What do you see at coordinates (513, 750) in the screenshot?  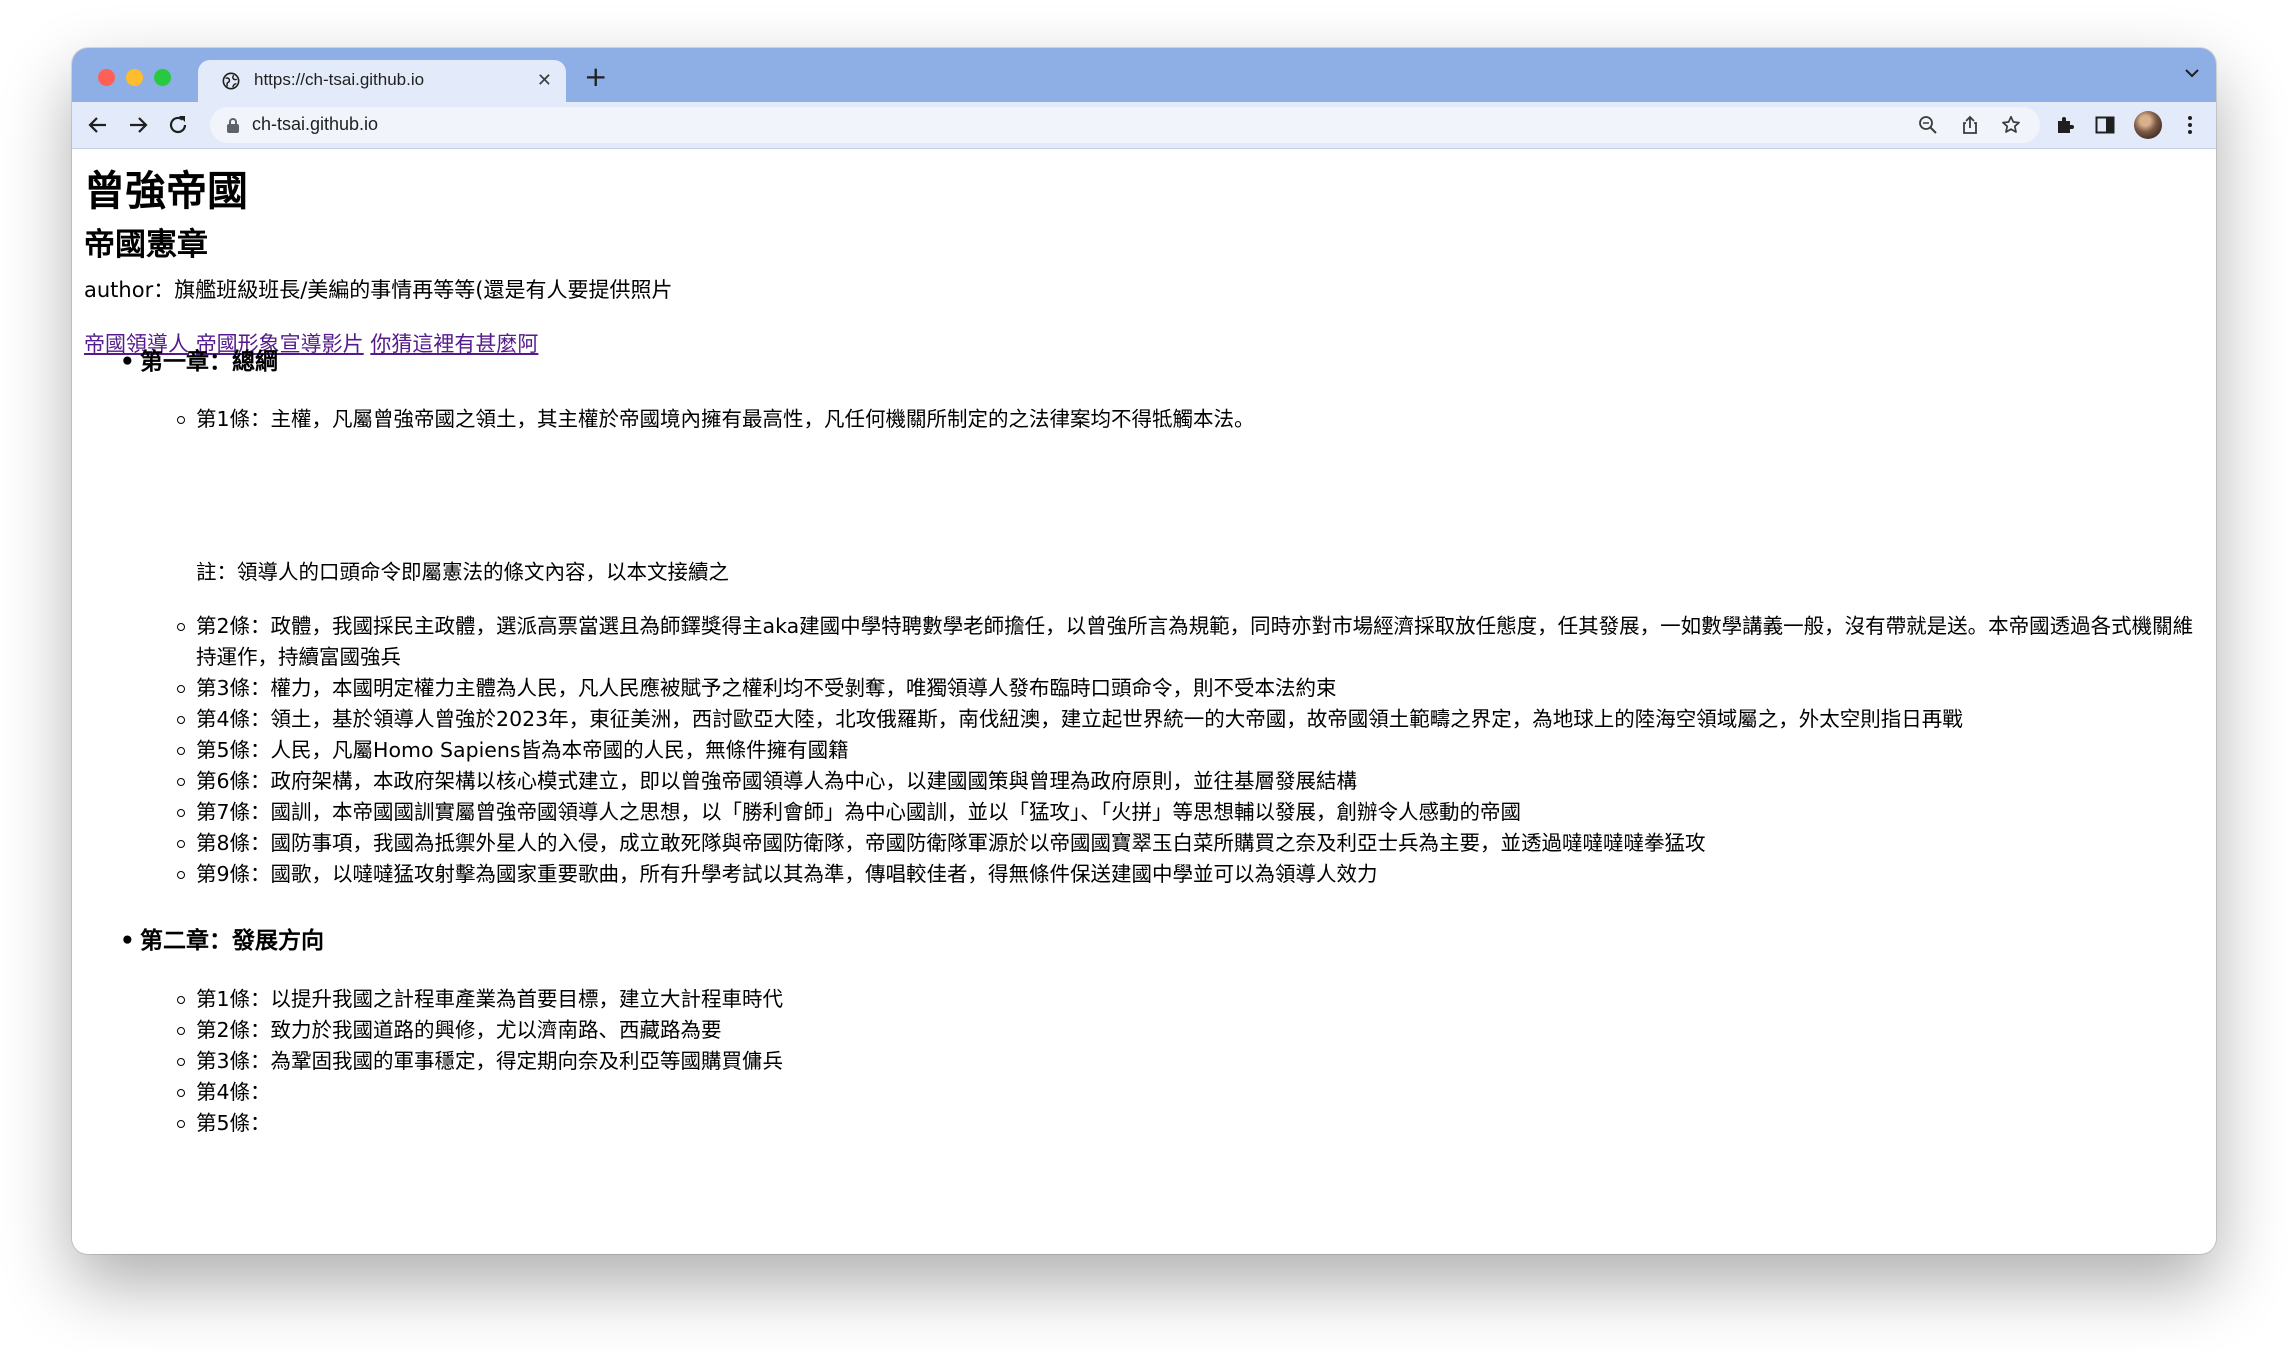 I see `chapter-1-article-5: 第5條：人民，凡屬Homo Sapiens皆為本帝國的人民，無條件擁有國籍` at bounding box center [513, 750].